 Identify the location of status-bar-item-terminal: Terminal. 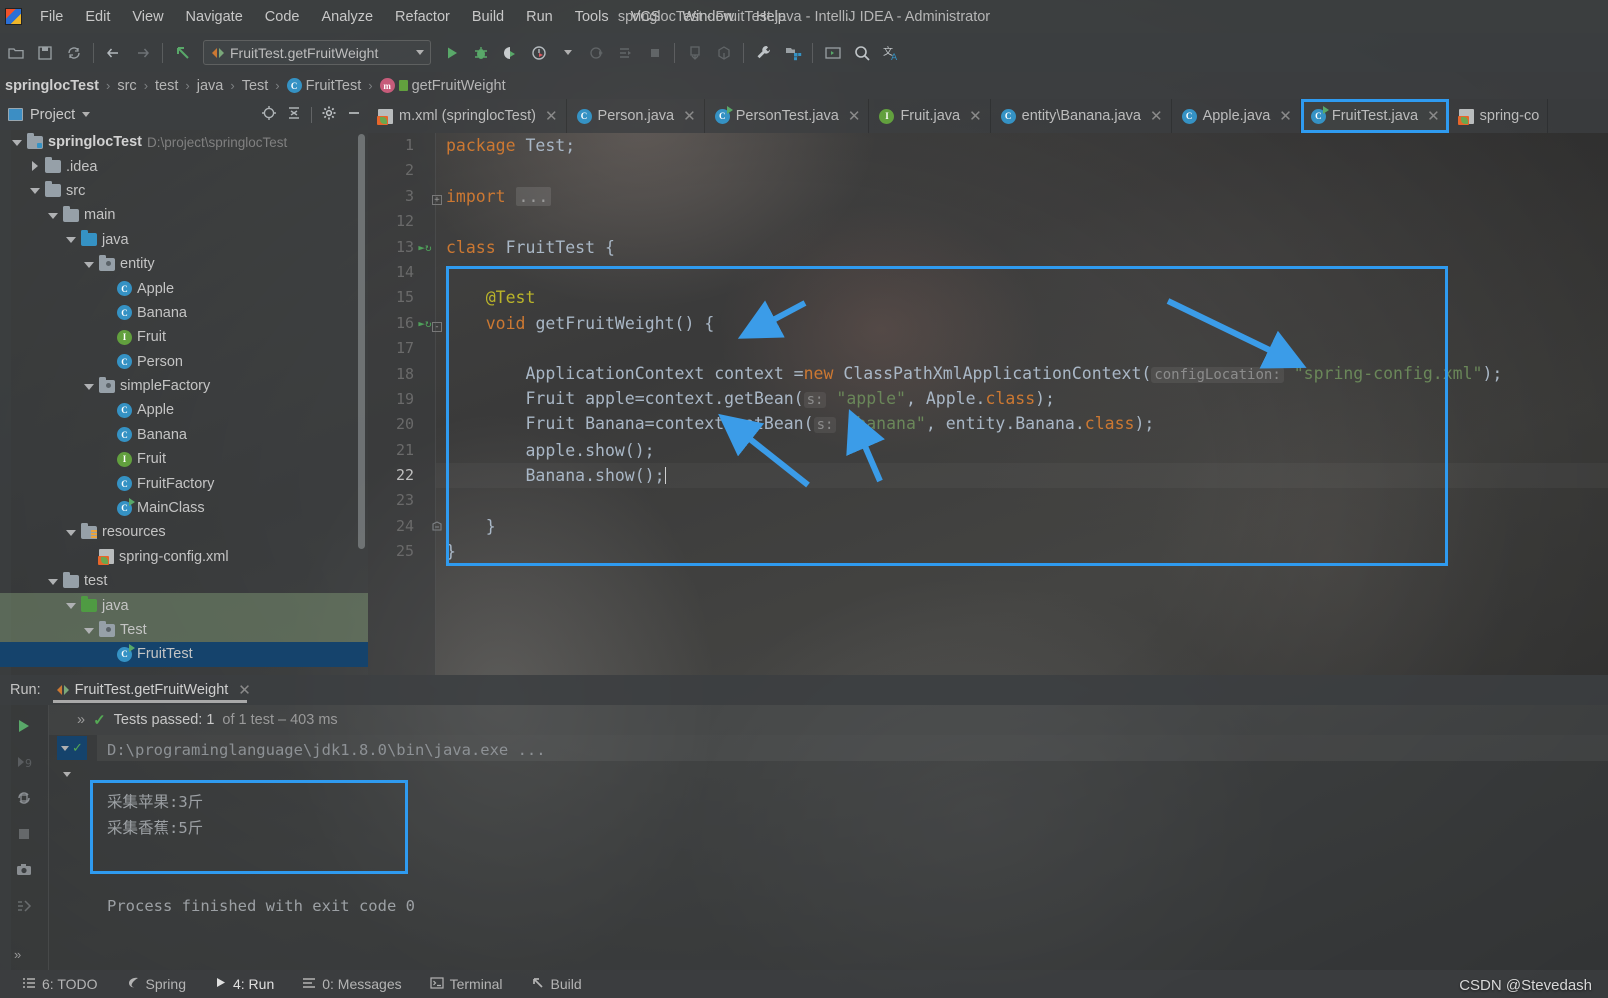
(466, 984).